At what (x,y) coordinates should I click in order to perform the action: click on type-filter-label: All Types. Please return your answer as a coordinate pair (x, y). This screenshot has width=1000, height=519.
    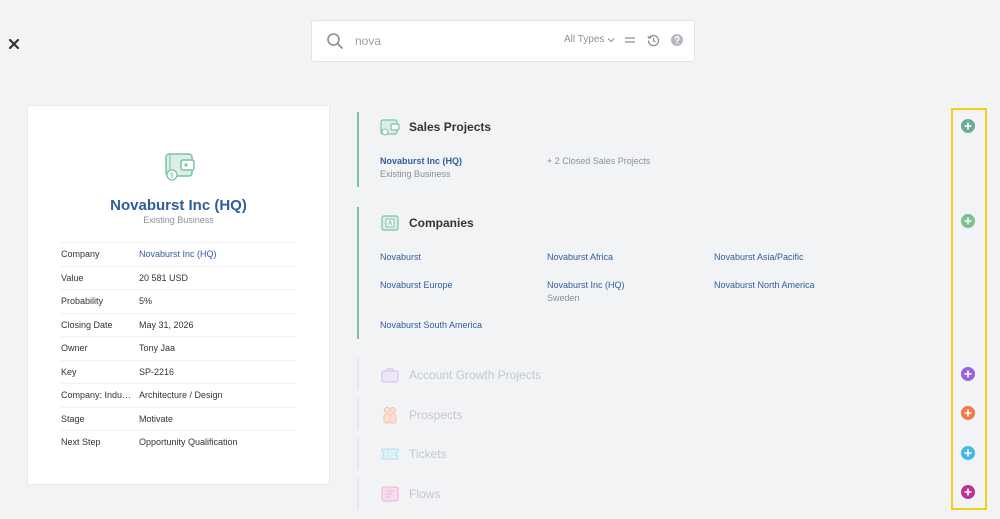
    Looking at the image, I should click on (584, 39).